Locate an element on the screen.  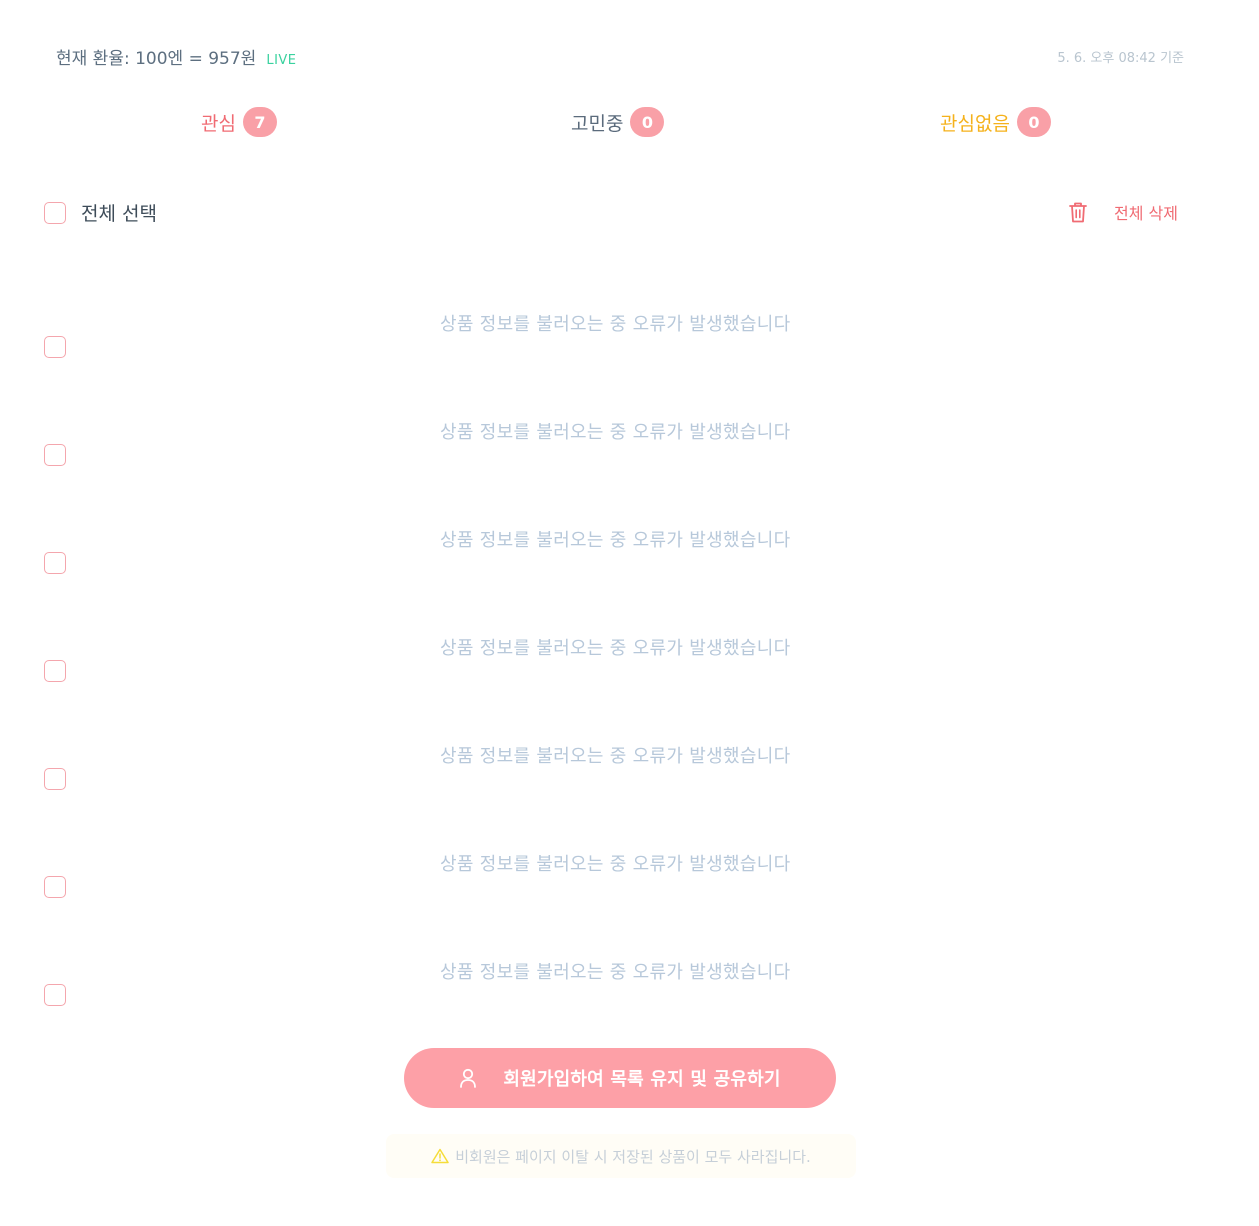
tab-interested: 관심 7 is located at coordinates (239, 122).